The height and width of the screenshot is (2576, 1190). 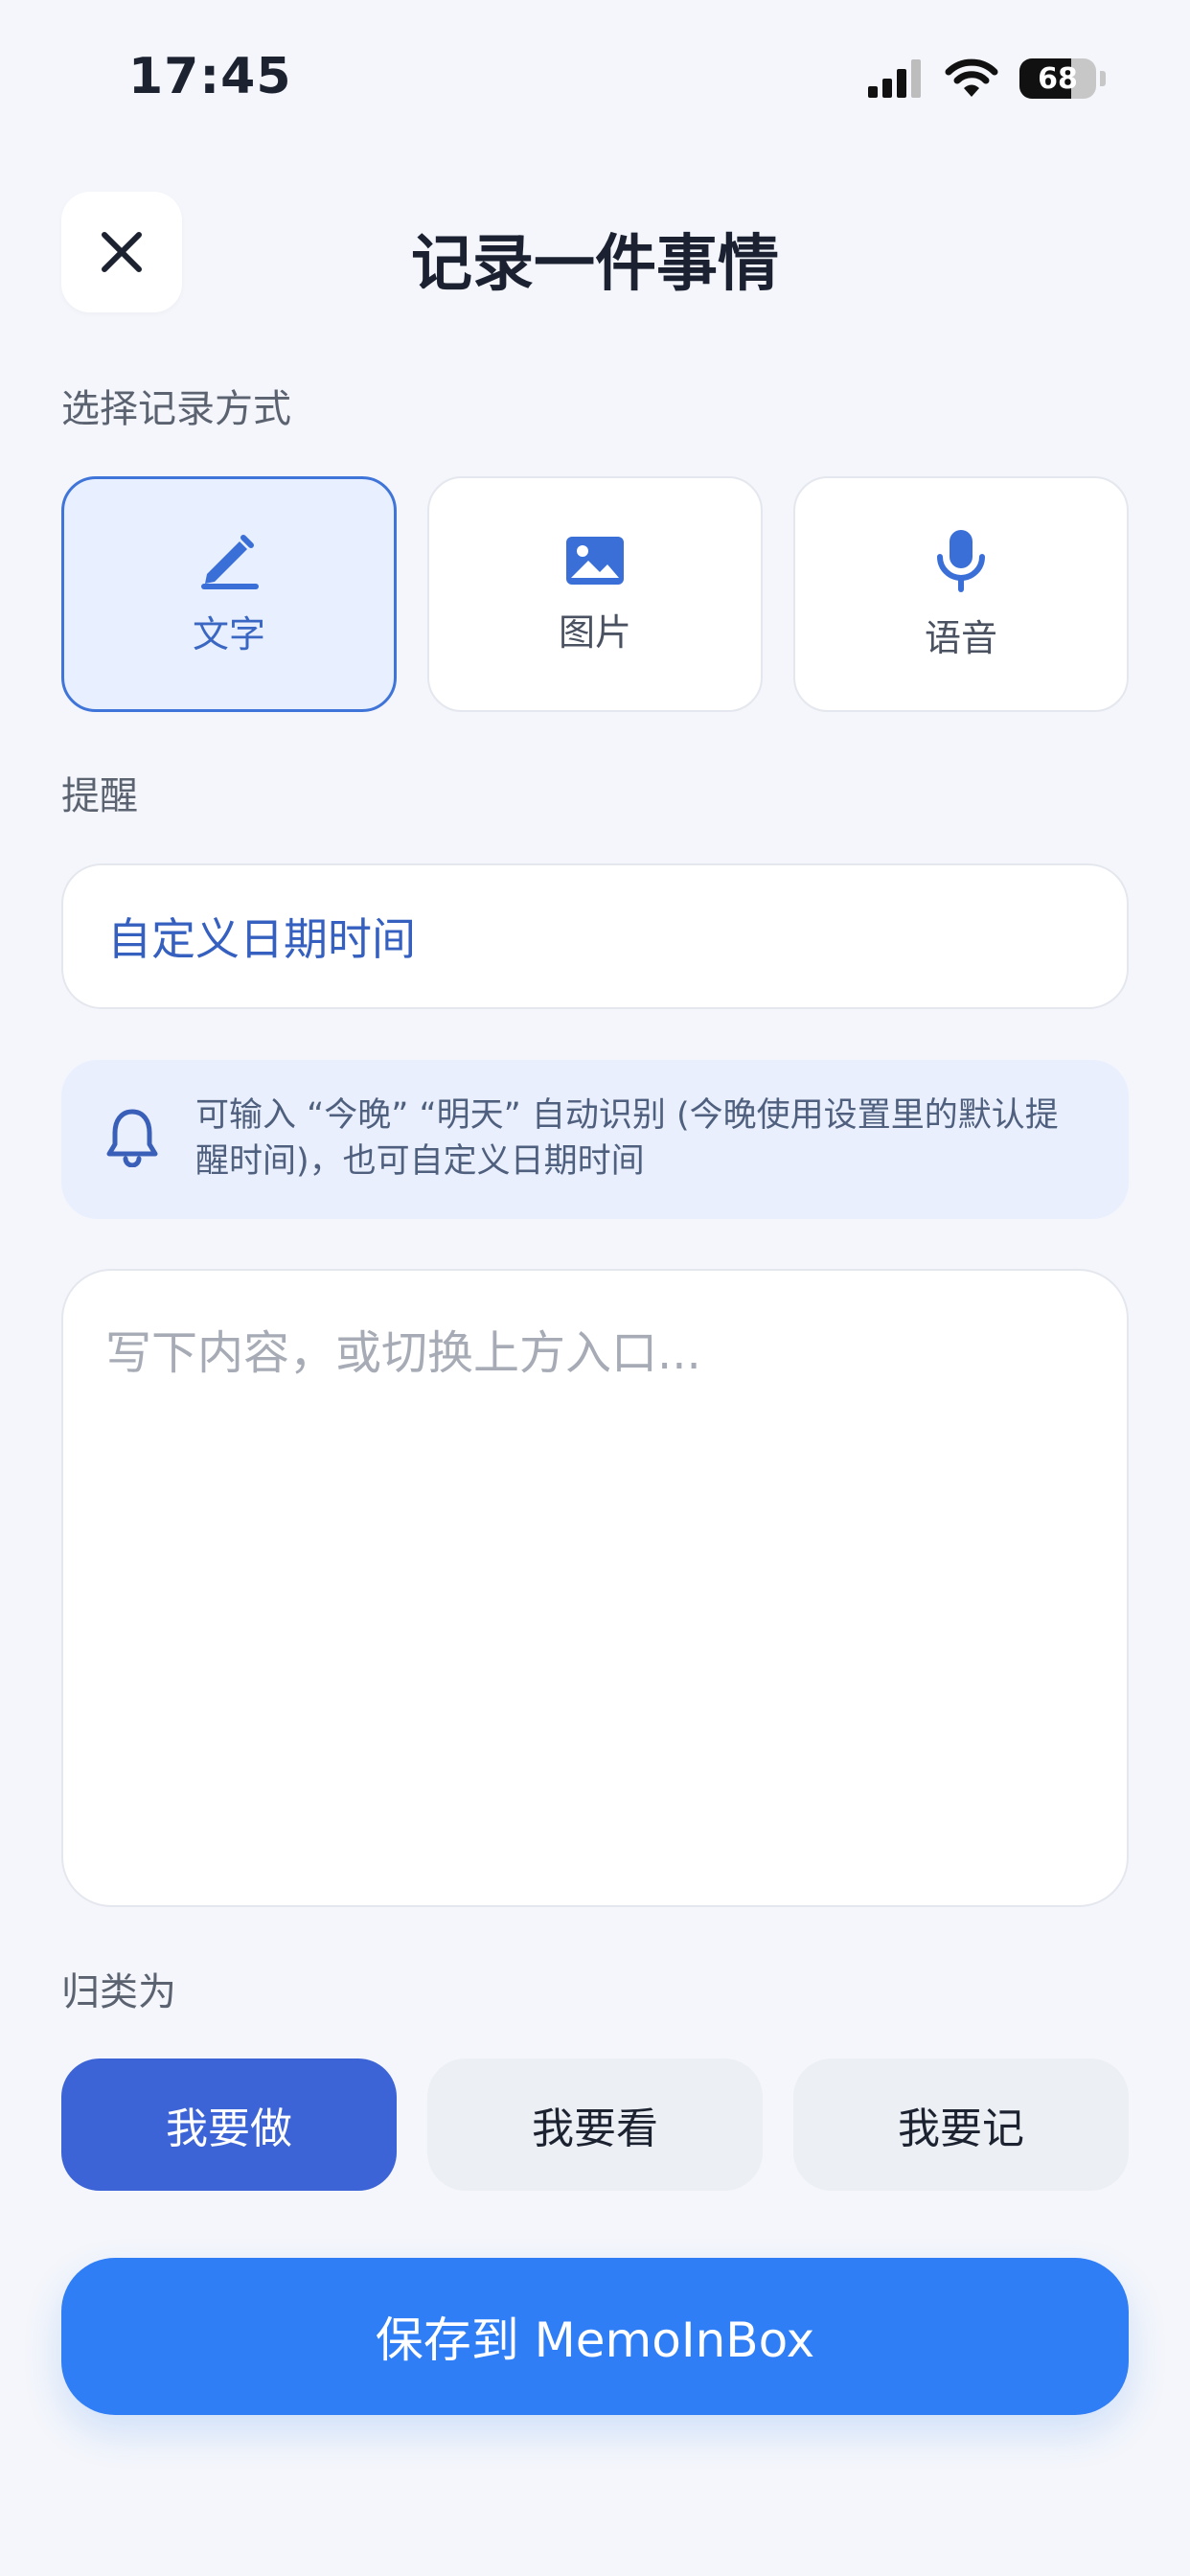 What do you see at coordinates (229, 634) in the screenshot?
I see `mode-option-label: 文字` at bounding box center [229, 634].